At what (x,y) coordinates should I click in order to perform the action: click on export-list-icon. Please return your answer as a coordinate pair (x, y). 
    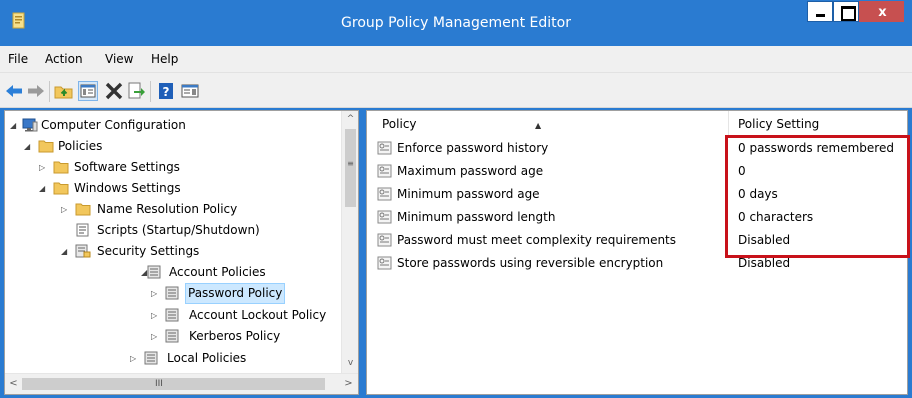
    Looking at the image, I should click on (136, 91).